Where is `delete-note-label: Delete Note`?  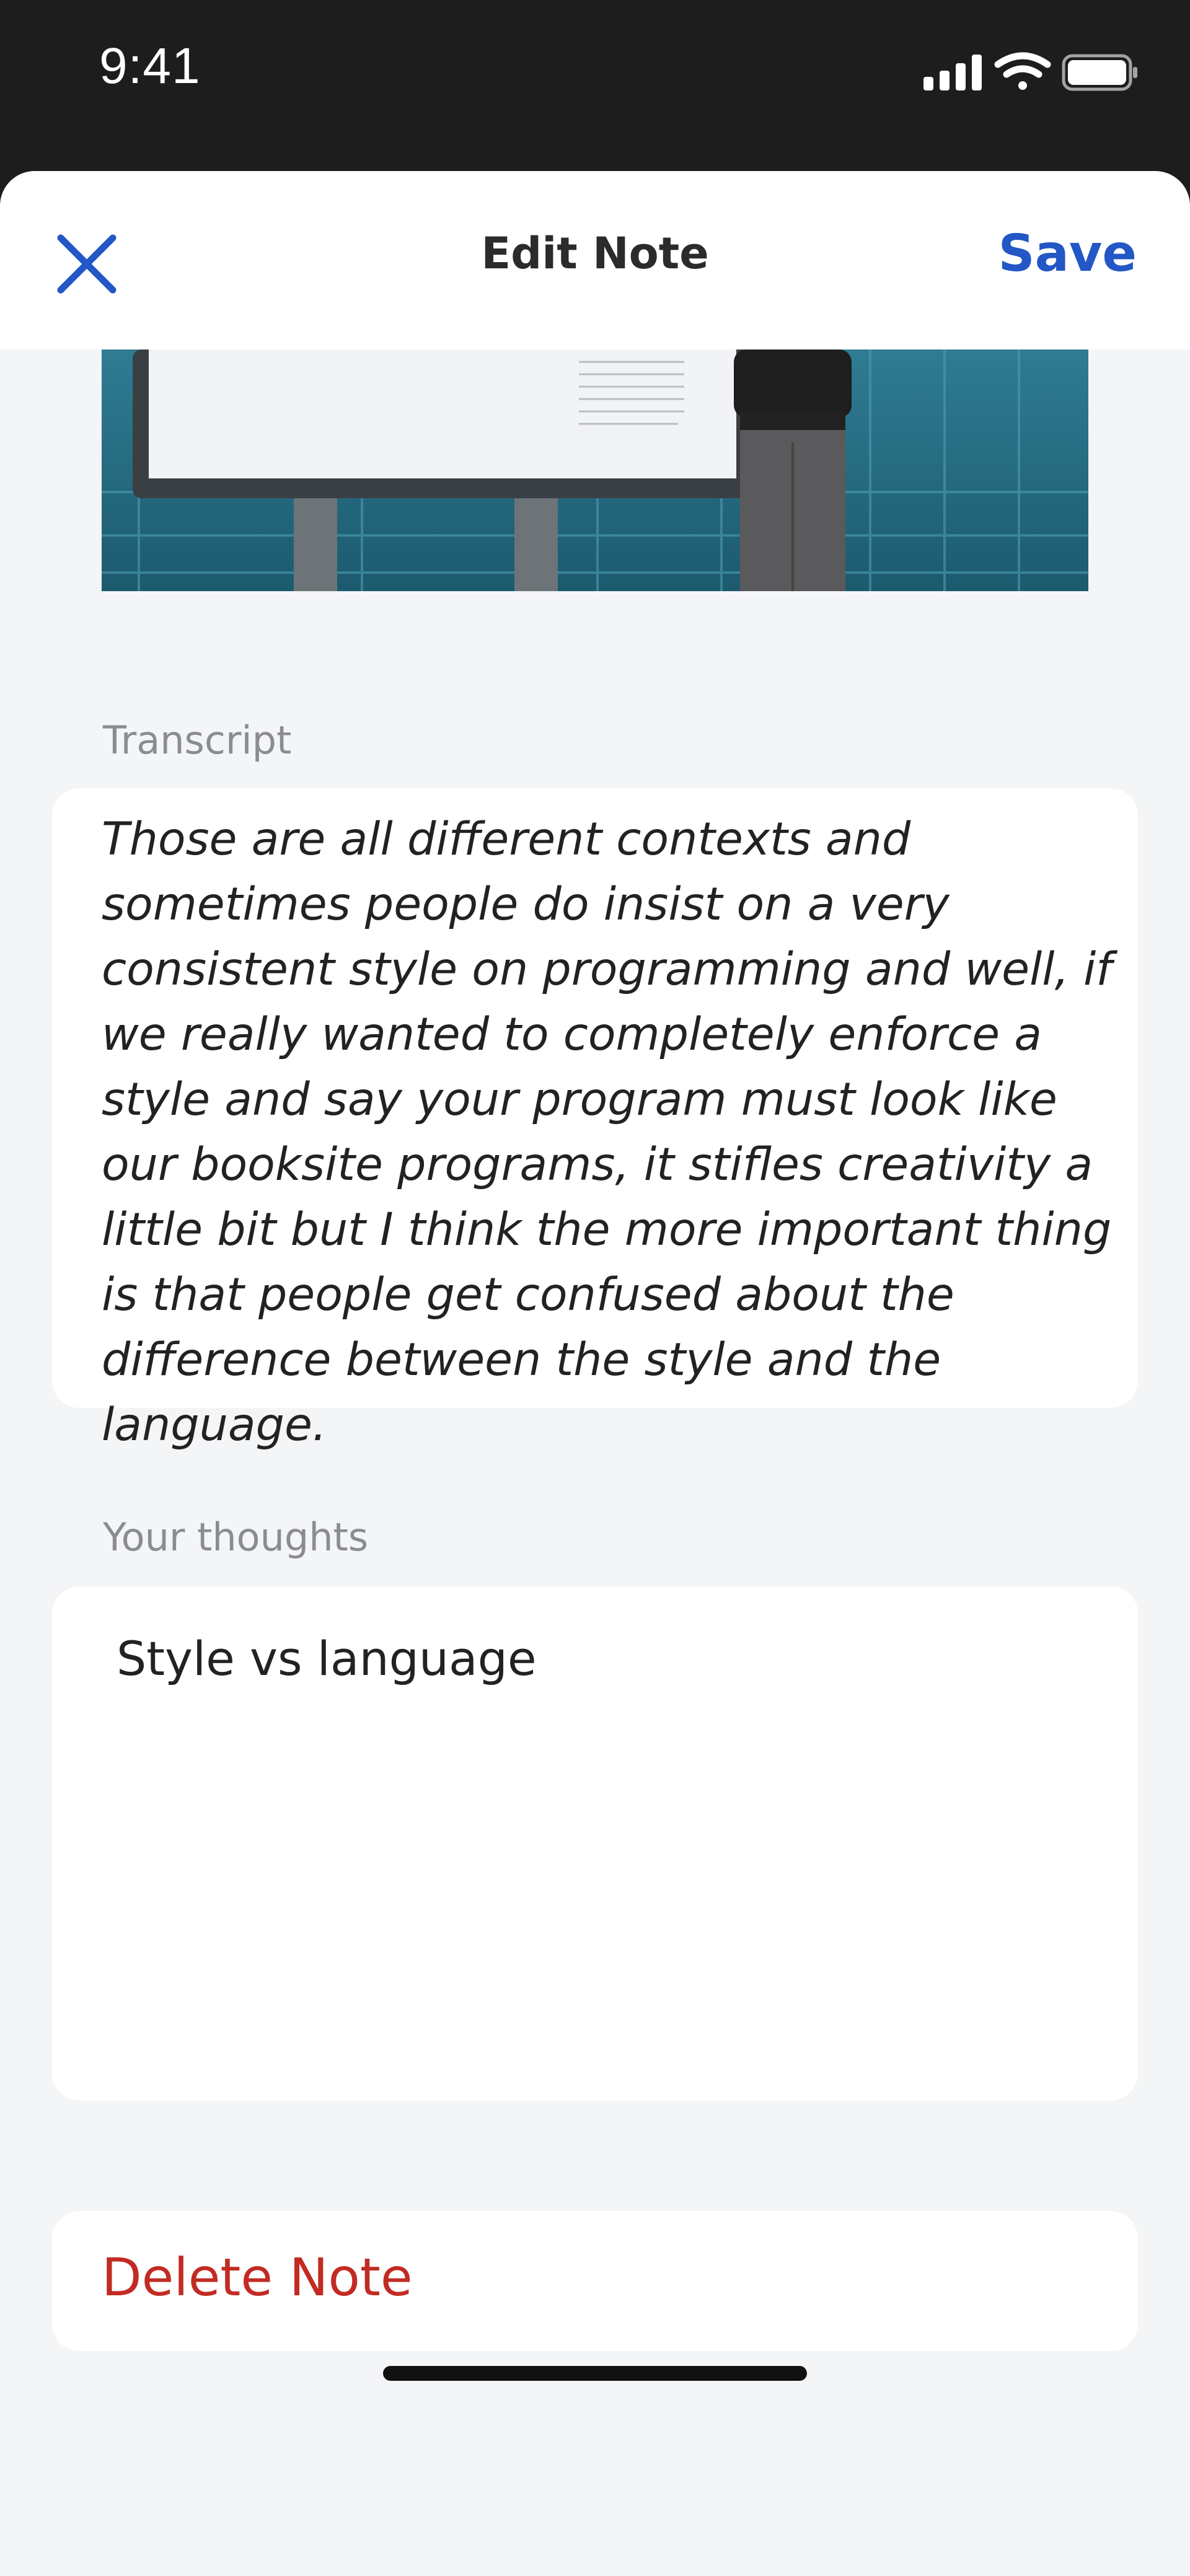
delete-note-label: Delete Note is located at coordinates (257, 2278).